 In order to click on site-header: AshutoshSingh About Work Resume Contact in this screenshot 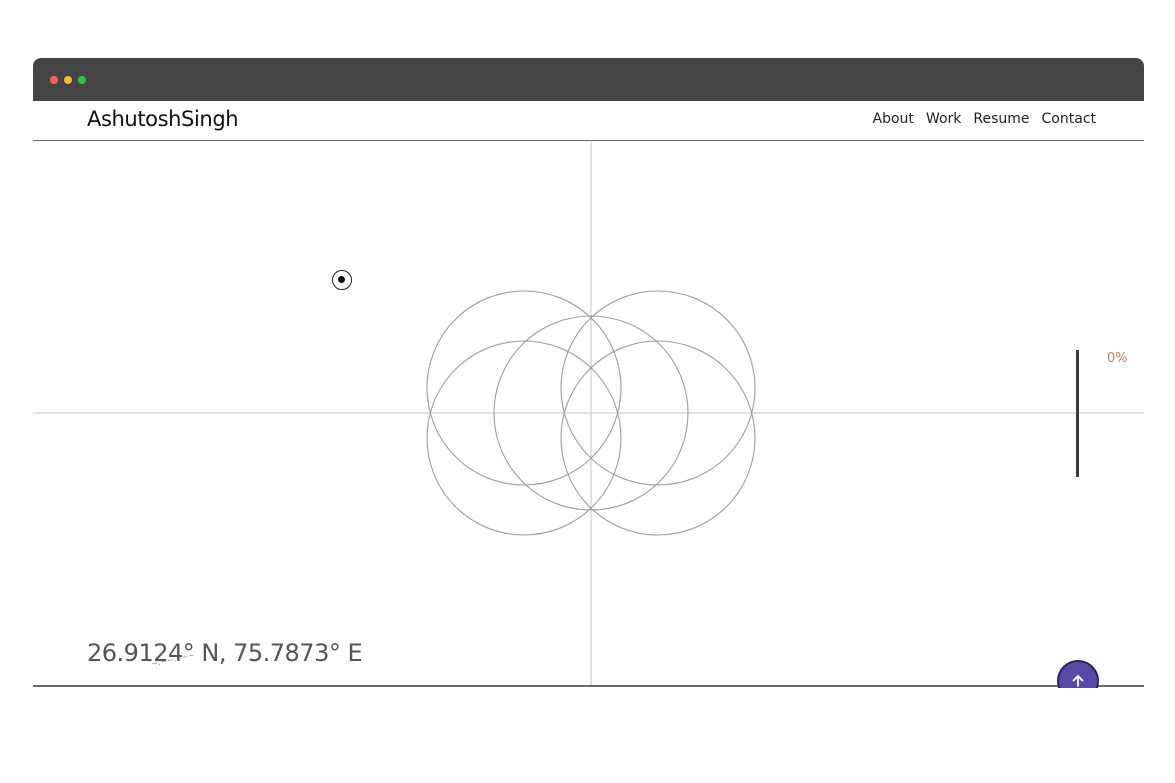, I will do `click(588, 121)`.